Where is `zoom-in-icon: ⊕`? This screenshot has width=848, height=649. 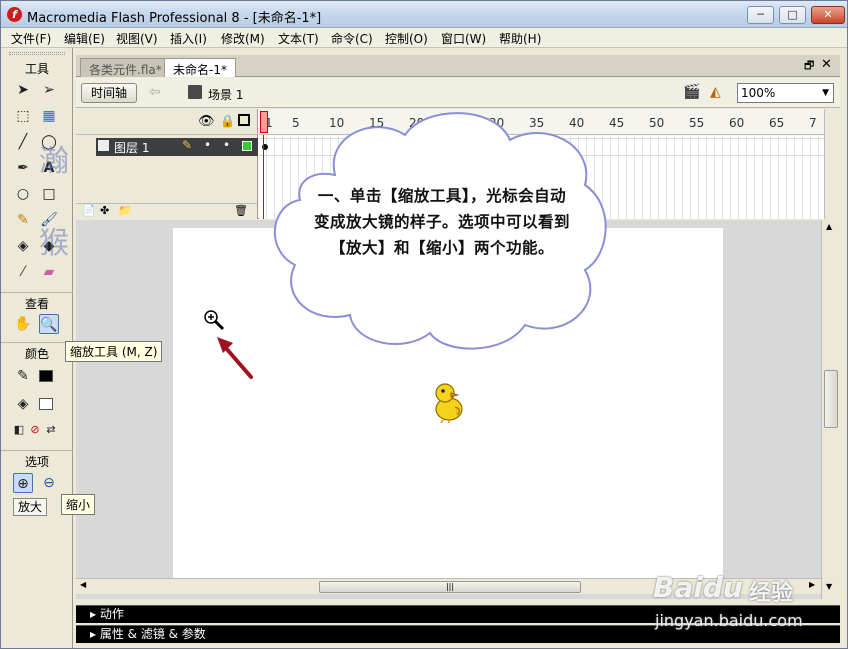
zoom-in-icon: ⊕ is located at coordinates (23, 483).